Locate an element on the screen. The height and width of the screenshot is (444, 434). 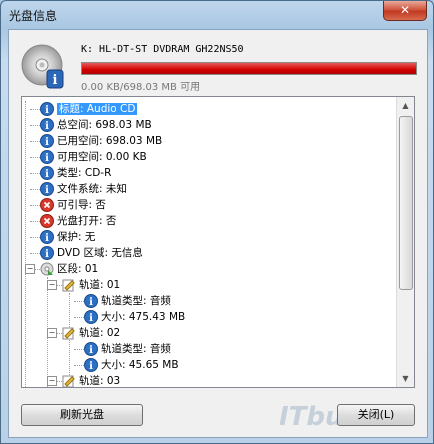
tree-row-label: 标题: Audio CD is located at coordinates (97, 109).